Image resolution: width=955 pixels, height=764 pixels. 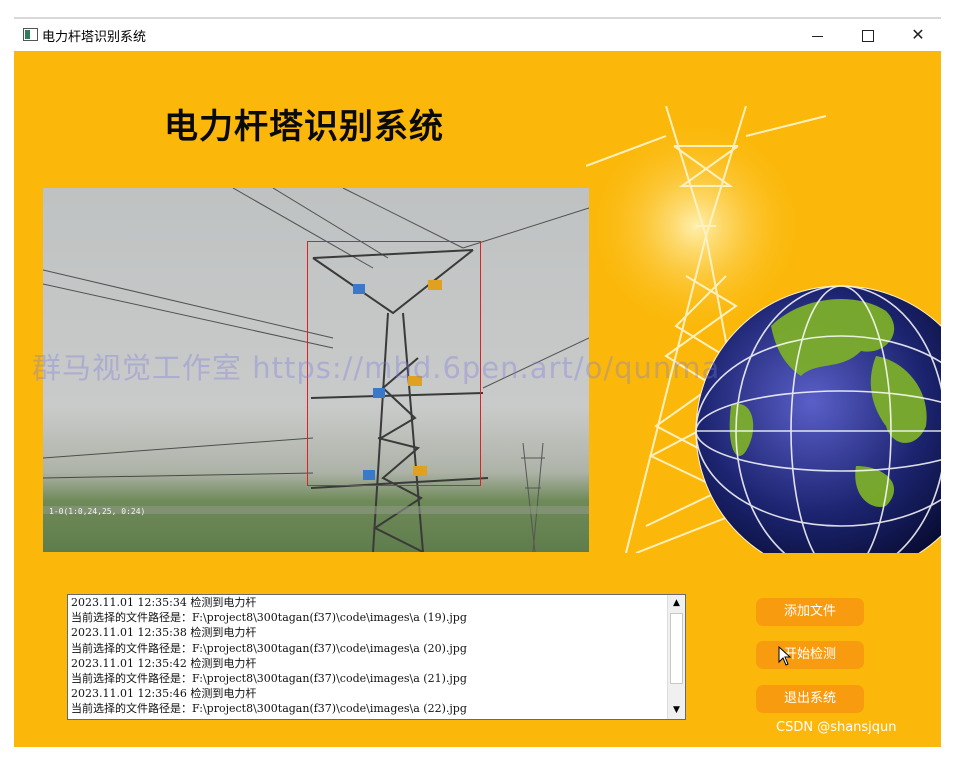 What do you see at coordinates (836, 727) in the screenshot?
I see `csdn-credit: CSDN @shansjqun` at bounding box center [836, 727].